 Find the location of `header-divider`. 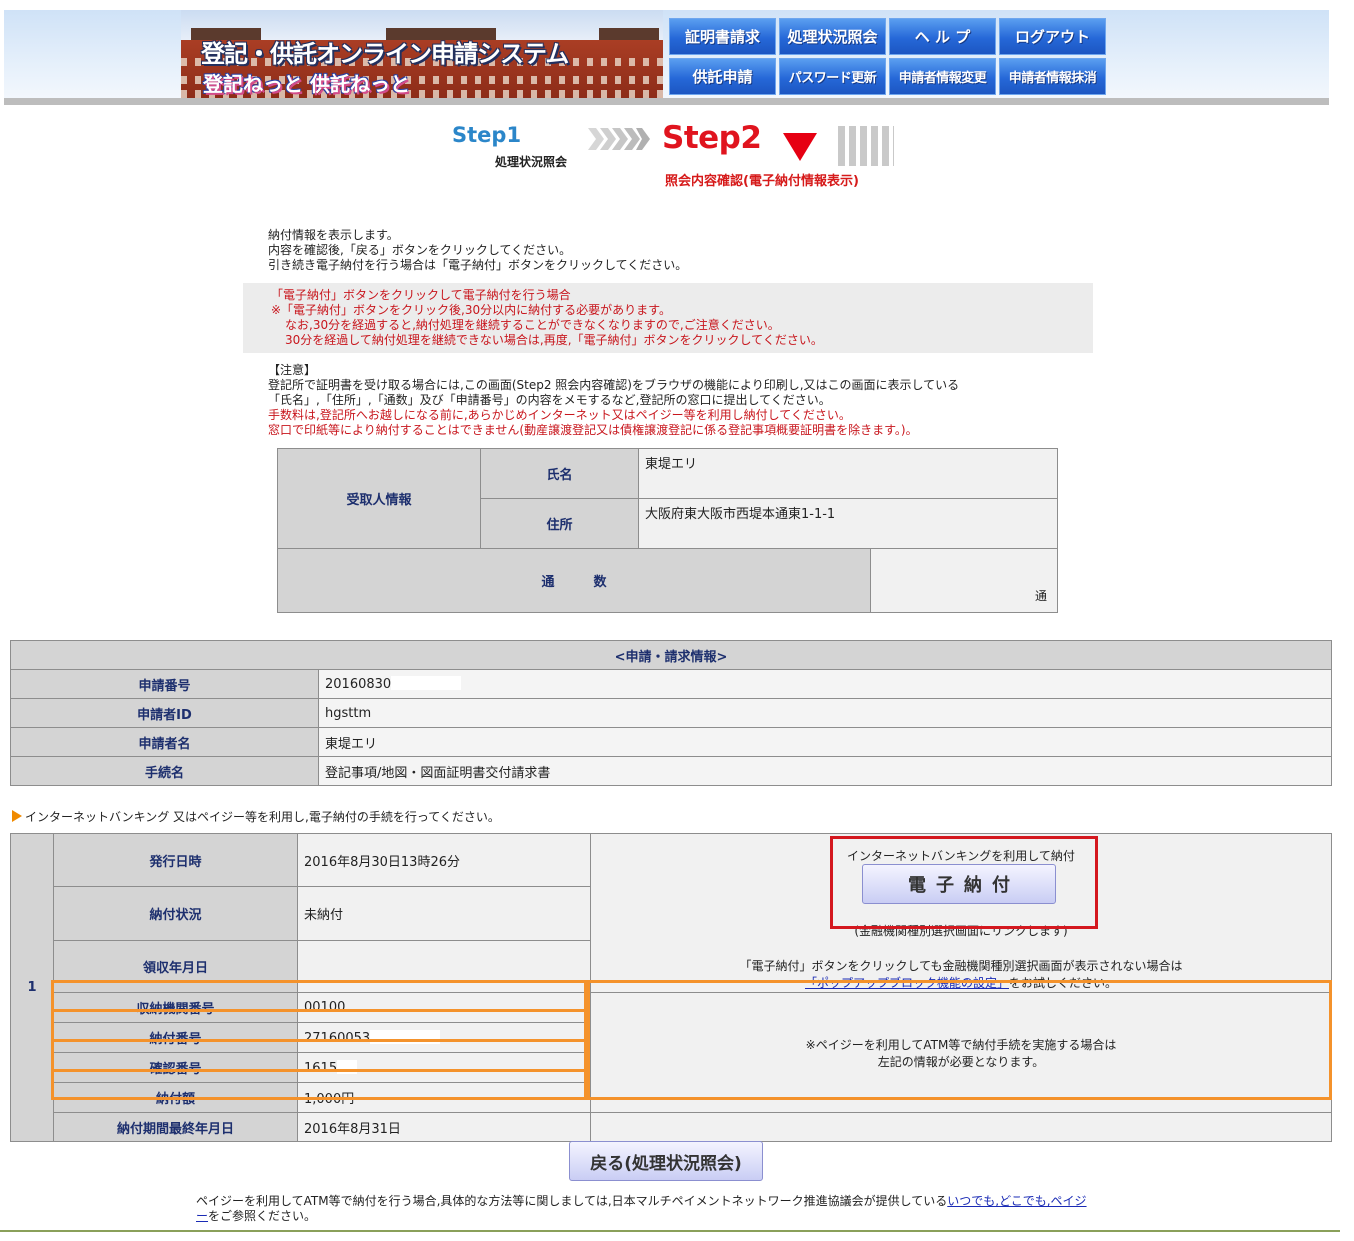

header-divider is located at coordinates (666, 101).